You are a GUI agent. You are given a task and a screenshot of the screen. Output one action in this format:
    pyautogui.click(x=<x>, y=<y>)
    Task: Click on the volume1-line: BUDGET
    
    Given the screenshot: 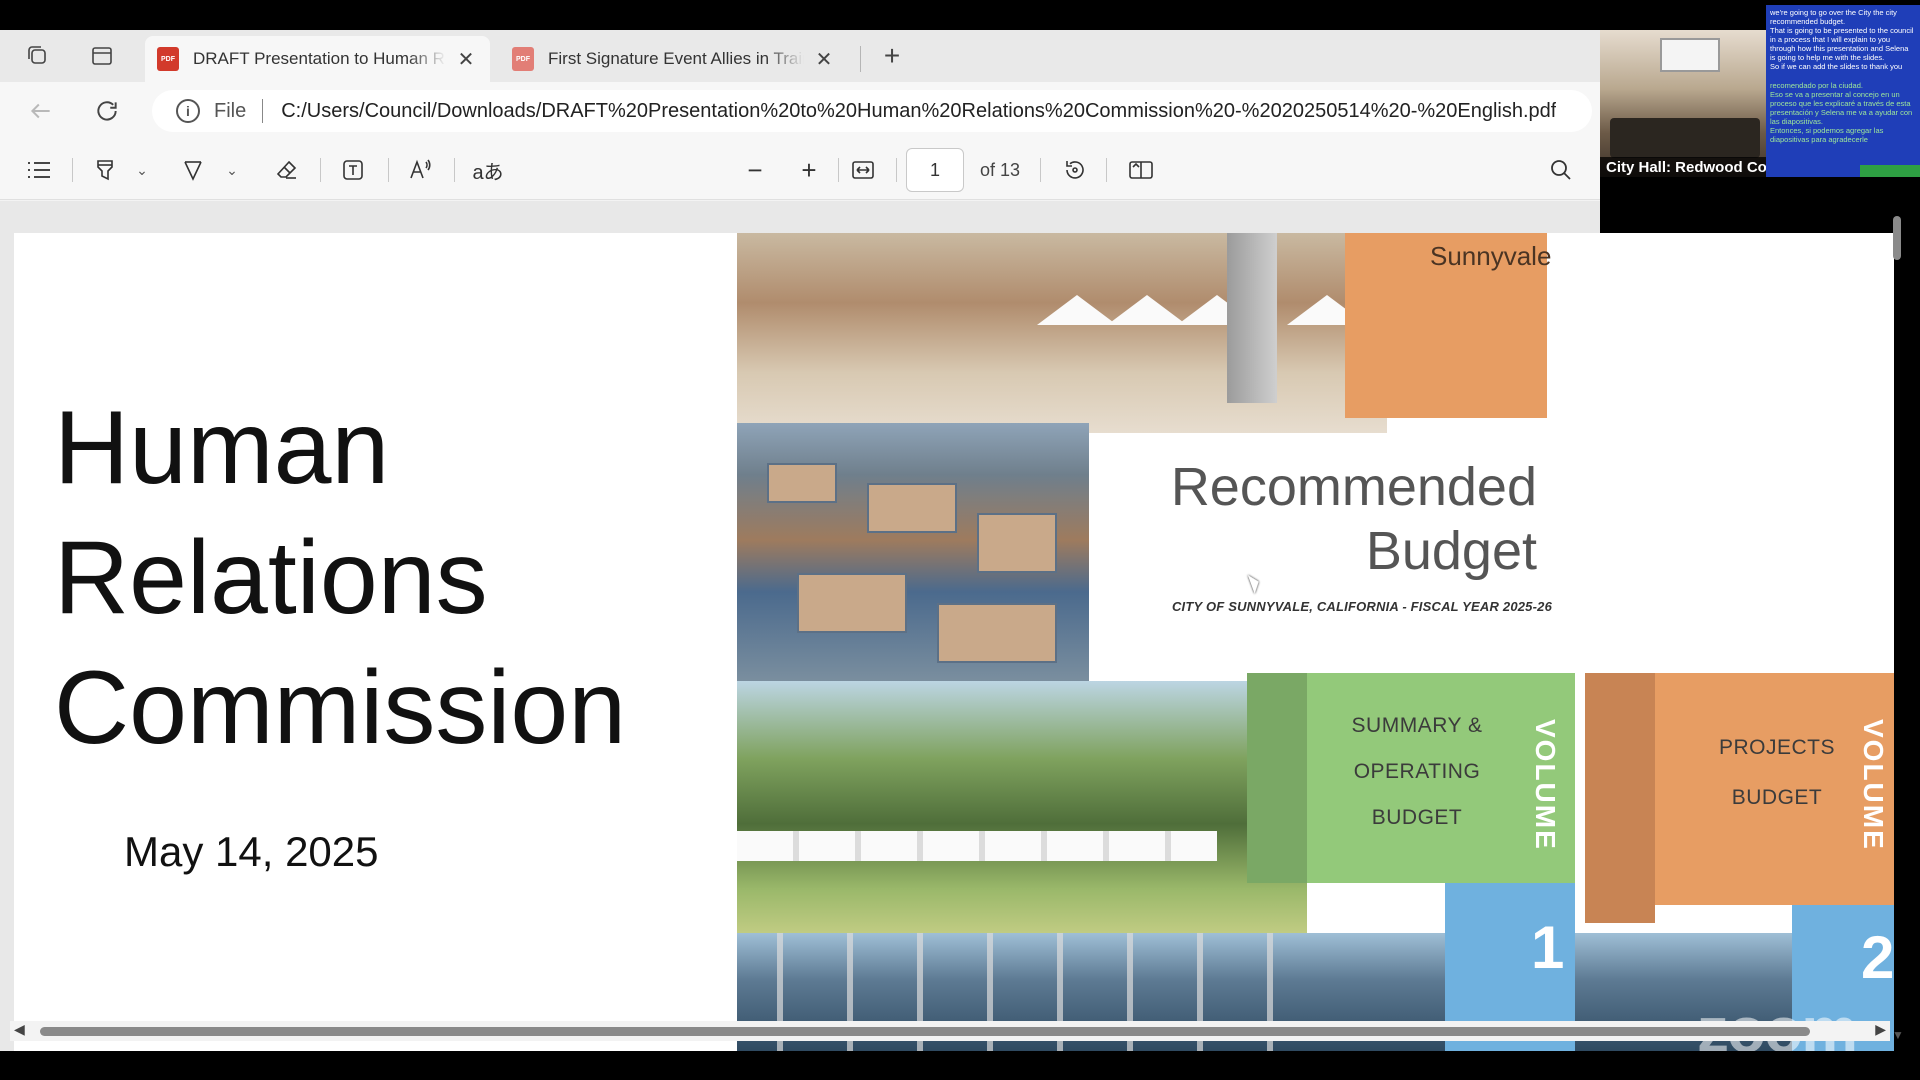 What is the action you would take?
    pyautogui.click(x=1417, y=817)
    